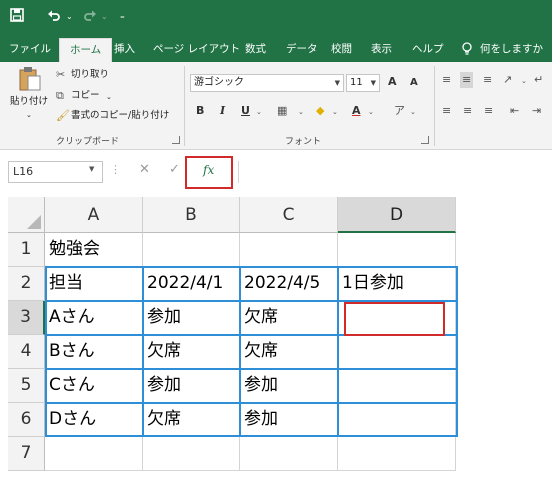 This screenshot has height=477, width=552. I want to click on cell-b4: 欠席, so click(191, 352).